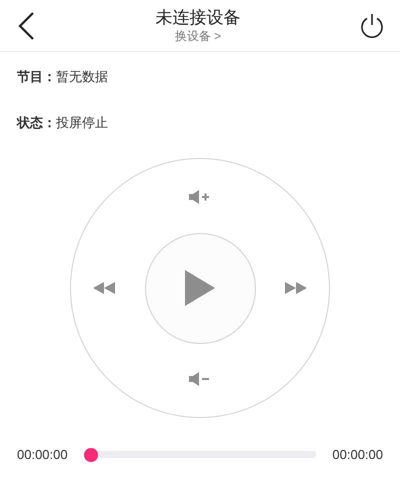  What do you see at coordinates (104, 288) in the screenshot?
I see `rewind-icon` at bounding box center [104, 288].